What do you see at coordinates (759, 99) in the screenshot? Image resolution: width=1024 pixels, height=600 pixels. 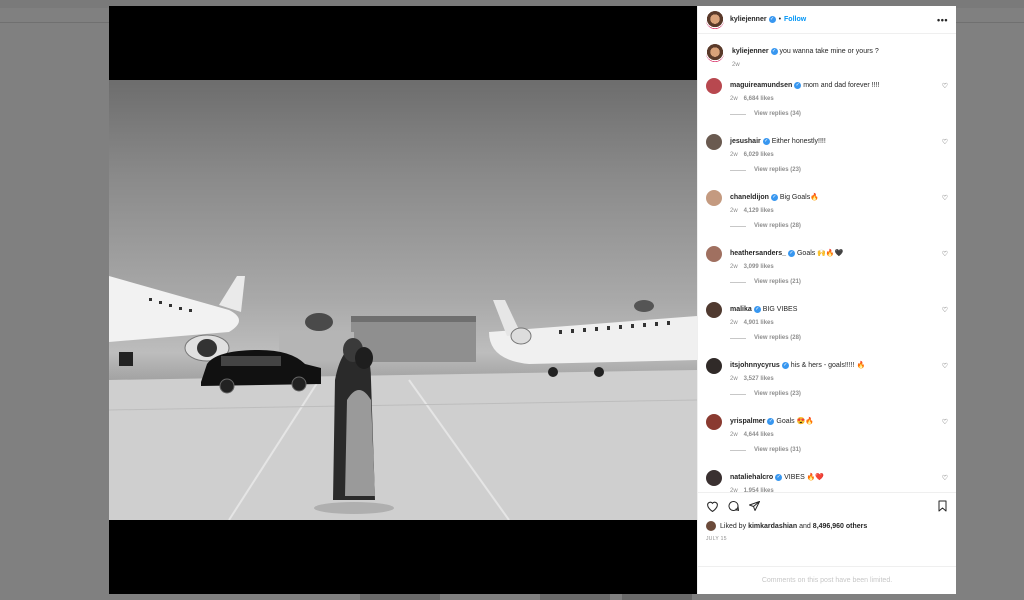 I see `comment-likes: 6,684 likes` at bounding box center [759, 99].